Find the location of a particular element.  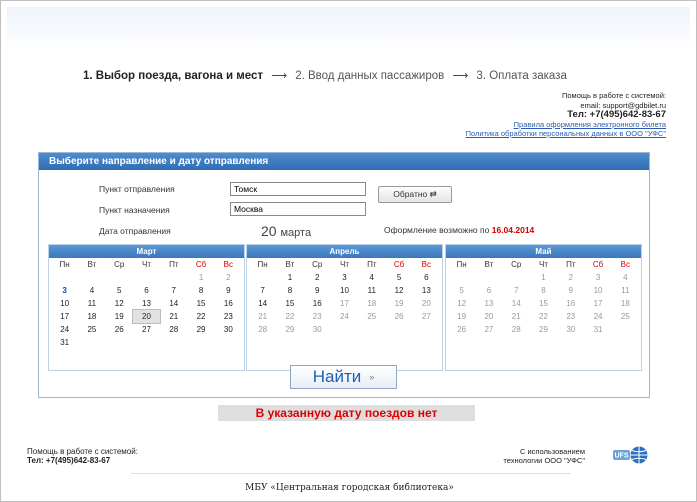

to-label: Пункт назначения is located at coordinates (134, 210).